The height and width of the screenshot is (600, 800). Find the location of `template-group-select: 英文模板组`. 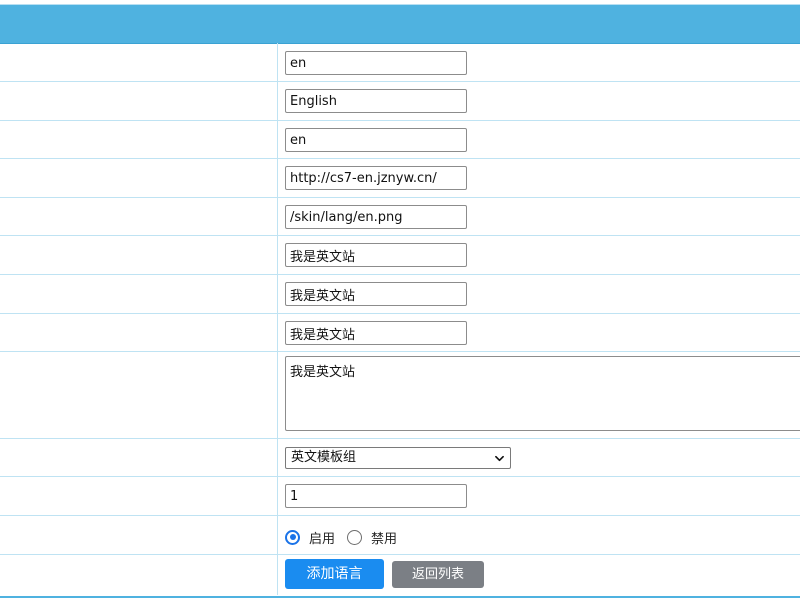

template-group-select: 英文模板组 is located at coordinates (398, 458).